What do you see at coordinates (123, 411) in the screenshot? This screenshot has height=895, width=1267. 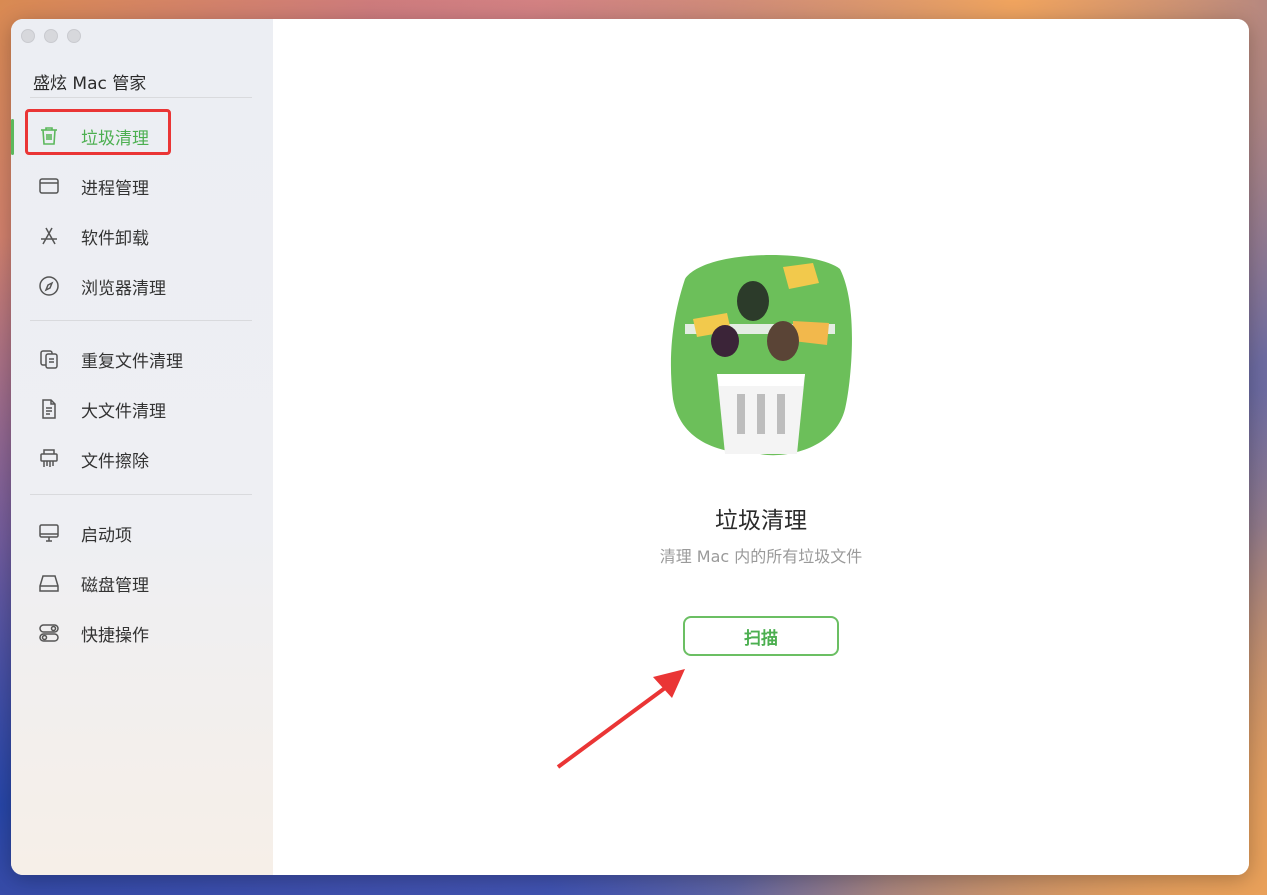 I see `sidebar-item-label: 大文件清理` at bounding box center [123, 411].